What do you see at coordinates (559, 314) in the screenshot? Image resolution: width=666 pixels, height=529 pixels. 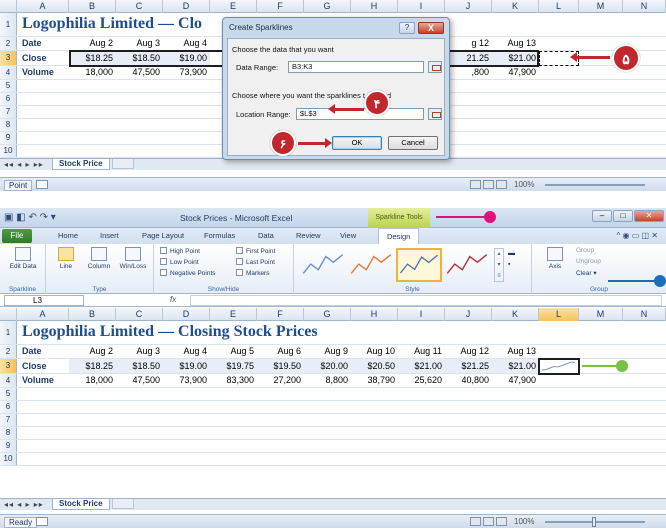 I see `col-header-l: L` at bounding box center [559, 314].